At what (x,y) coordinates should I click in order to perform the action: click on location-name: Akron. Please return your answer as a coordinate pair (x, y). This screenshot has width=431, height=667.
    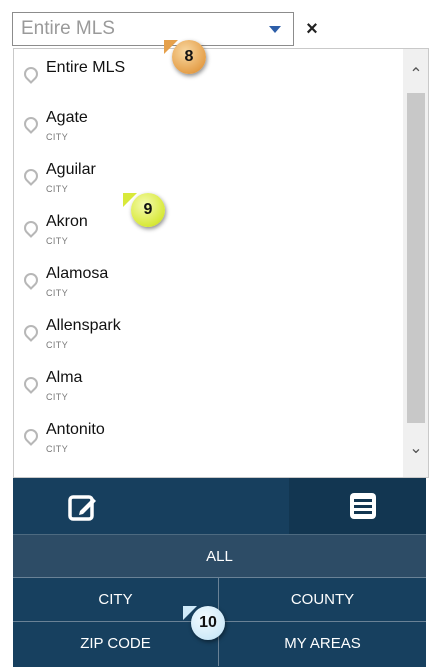
    Looking at the image, I should click on (67, 221).